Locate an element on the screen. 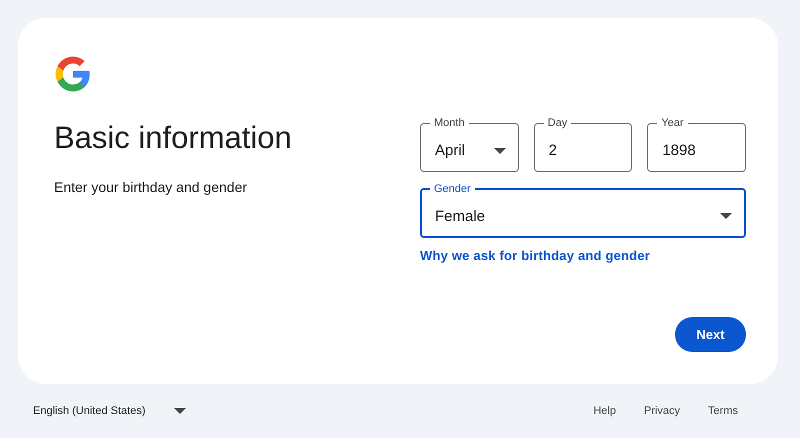  input-field: Year 1898 is located at coordinates (696, 144).